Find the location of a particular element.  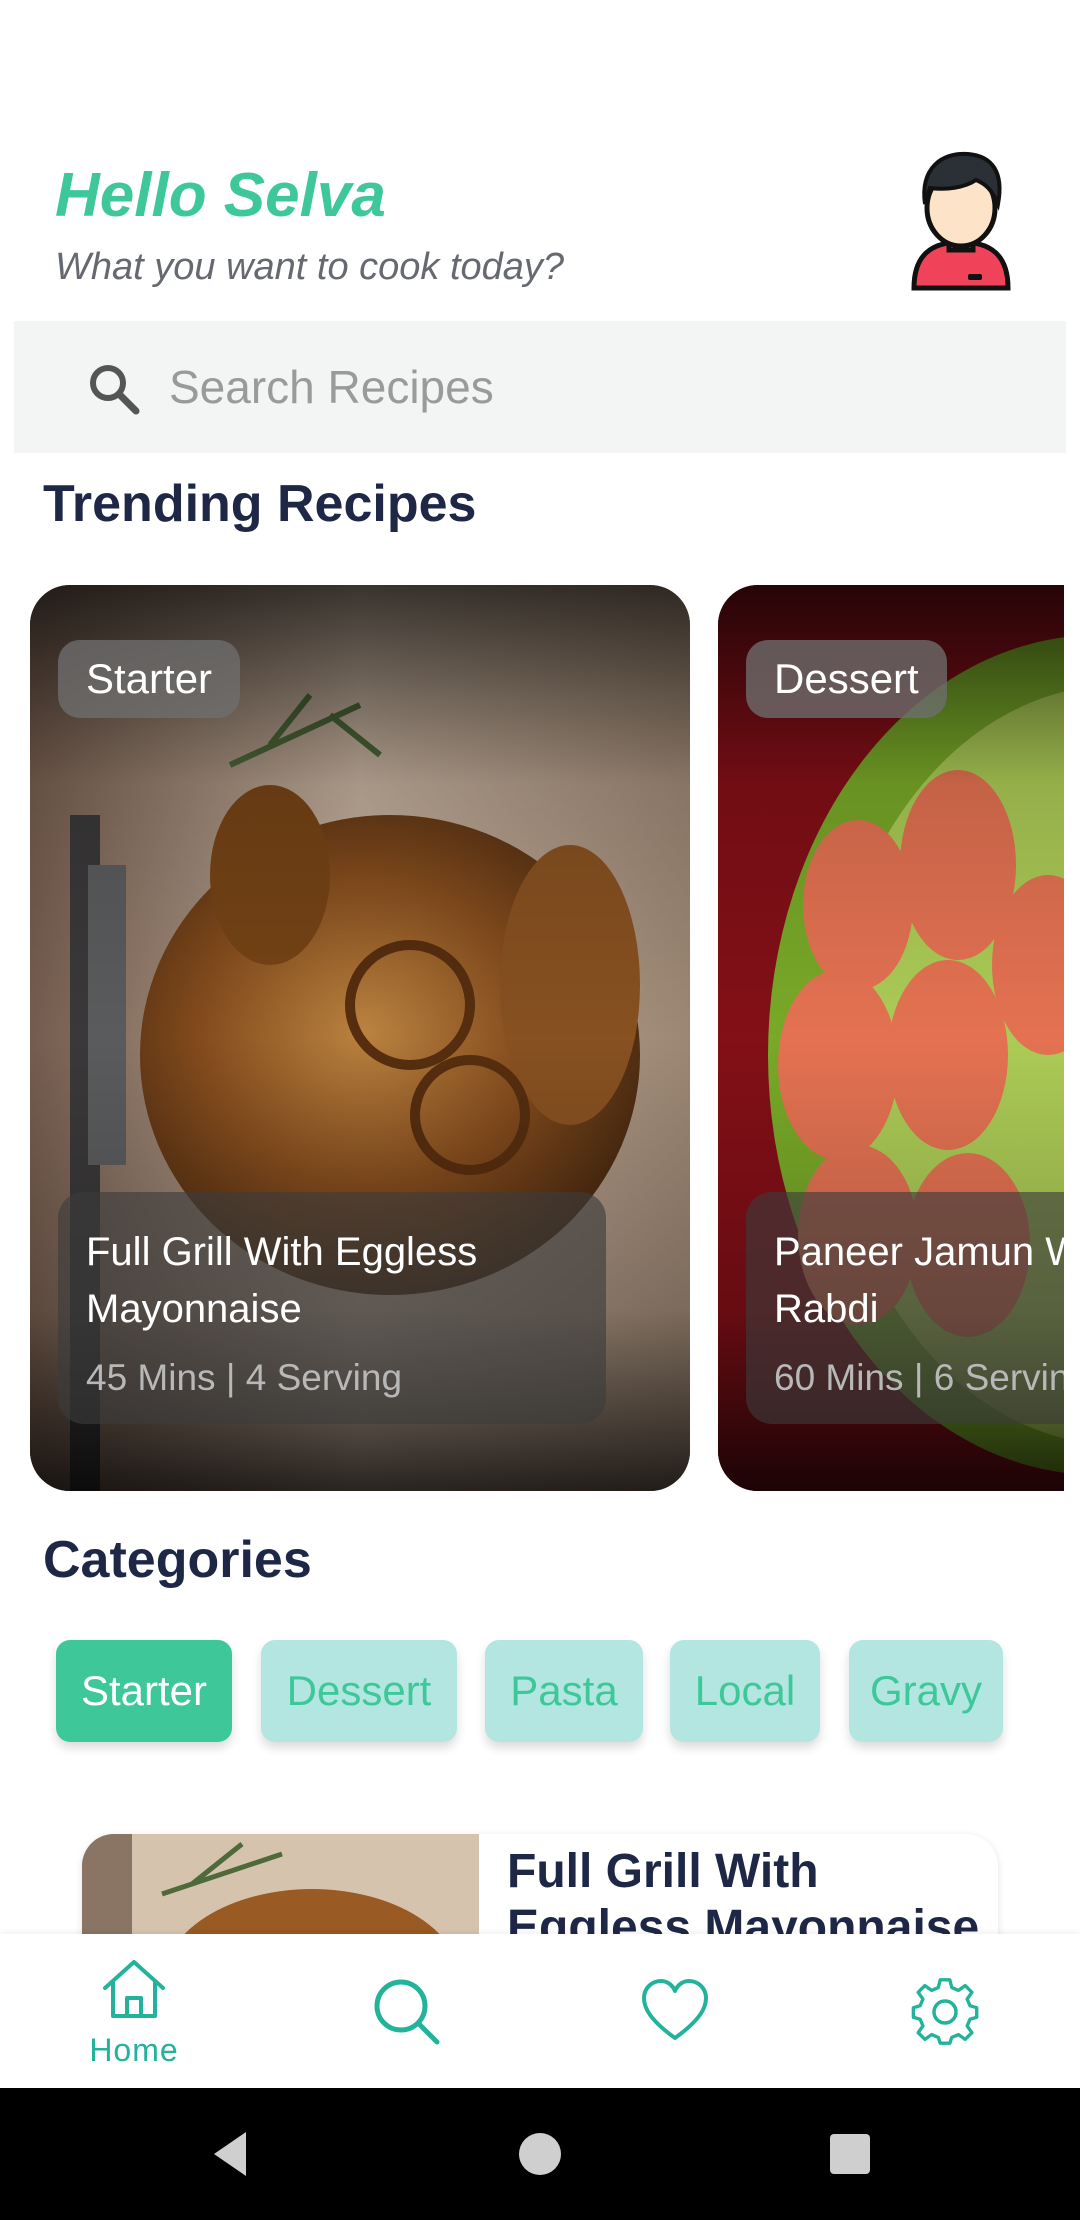

avatar is located at coordinates (961, 218).